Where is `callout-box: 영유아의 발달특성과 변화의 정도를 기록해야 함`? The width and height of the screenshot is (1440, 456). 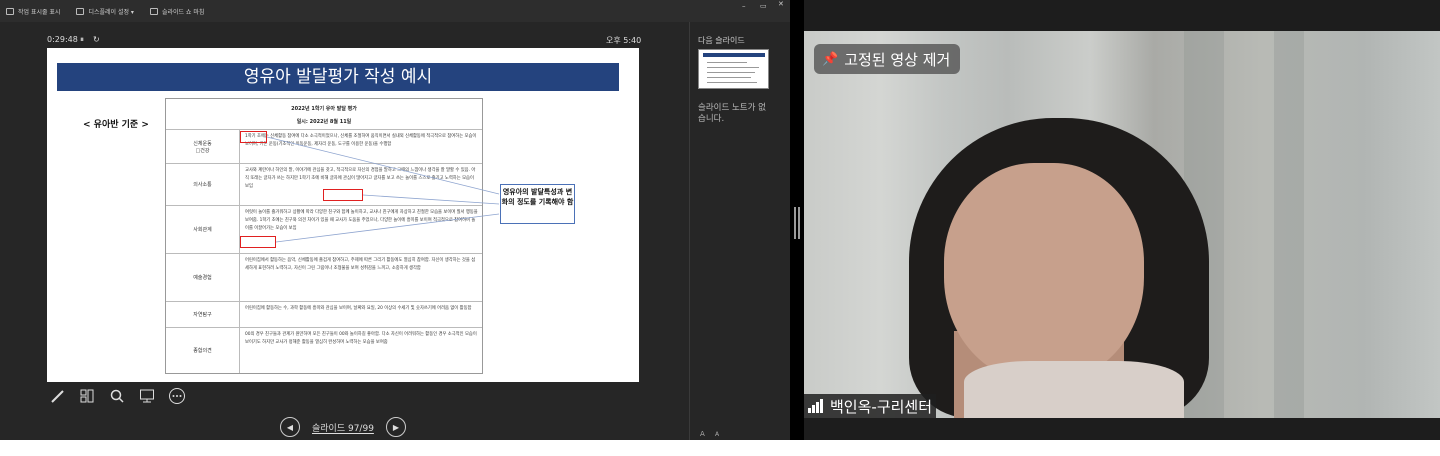
callout-box: 영유아의 발달특성과 변화의 정도를 기록해야 함 is located at coordinates (537, 204).